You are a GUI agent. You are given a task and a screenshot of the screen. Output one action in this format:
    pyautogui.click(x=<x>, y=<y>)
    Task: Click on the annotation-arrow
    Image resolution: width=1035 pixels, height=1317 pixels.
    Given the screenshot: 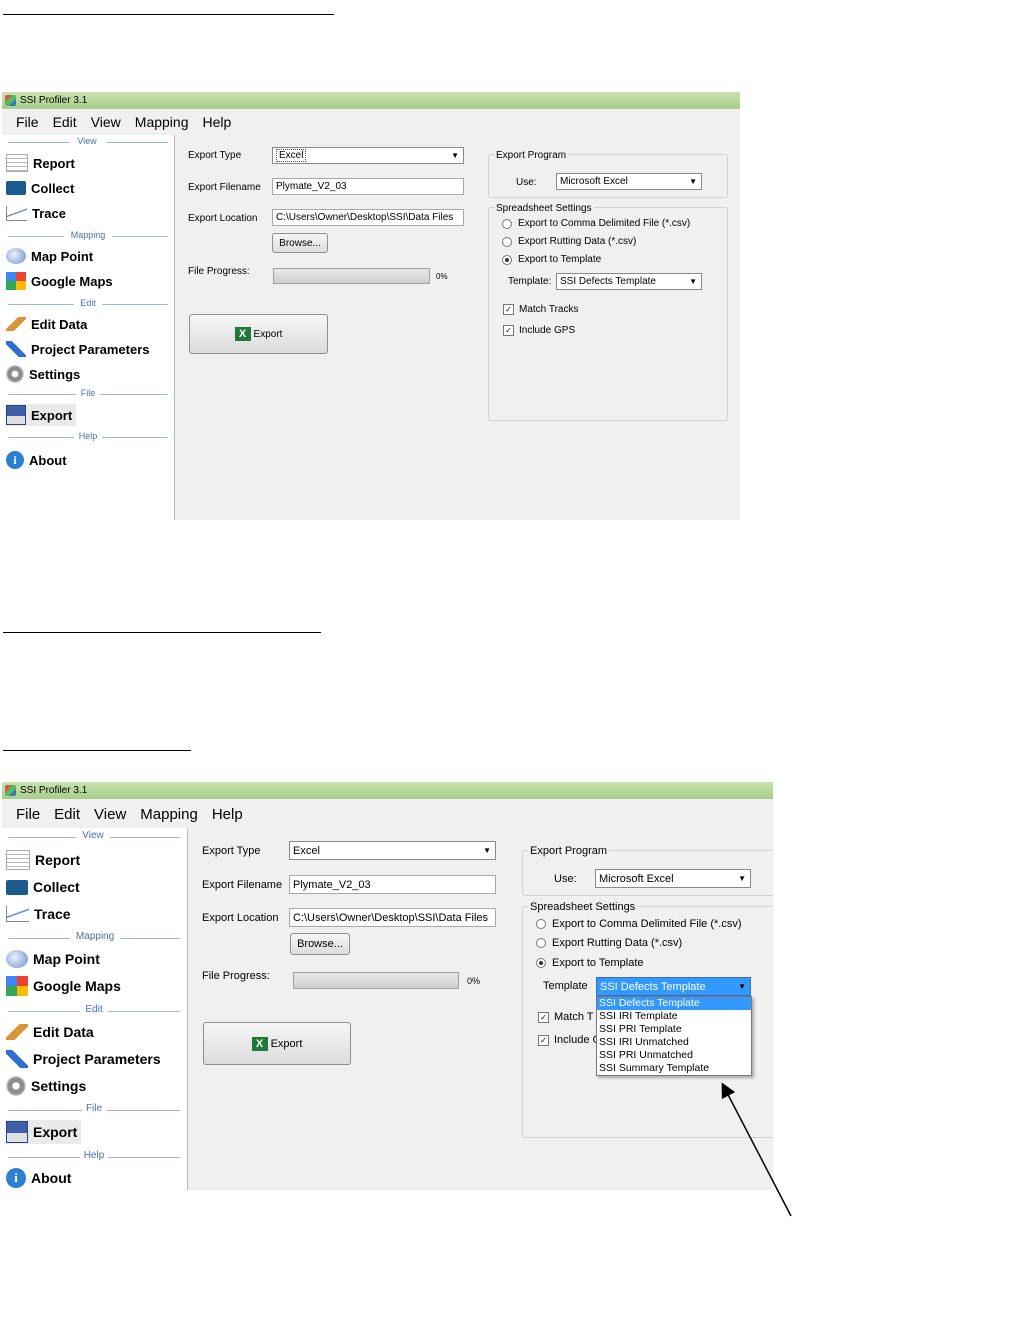 What is the action you would take?
    pyautogui.click(x=756, y=1149)
    